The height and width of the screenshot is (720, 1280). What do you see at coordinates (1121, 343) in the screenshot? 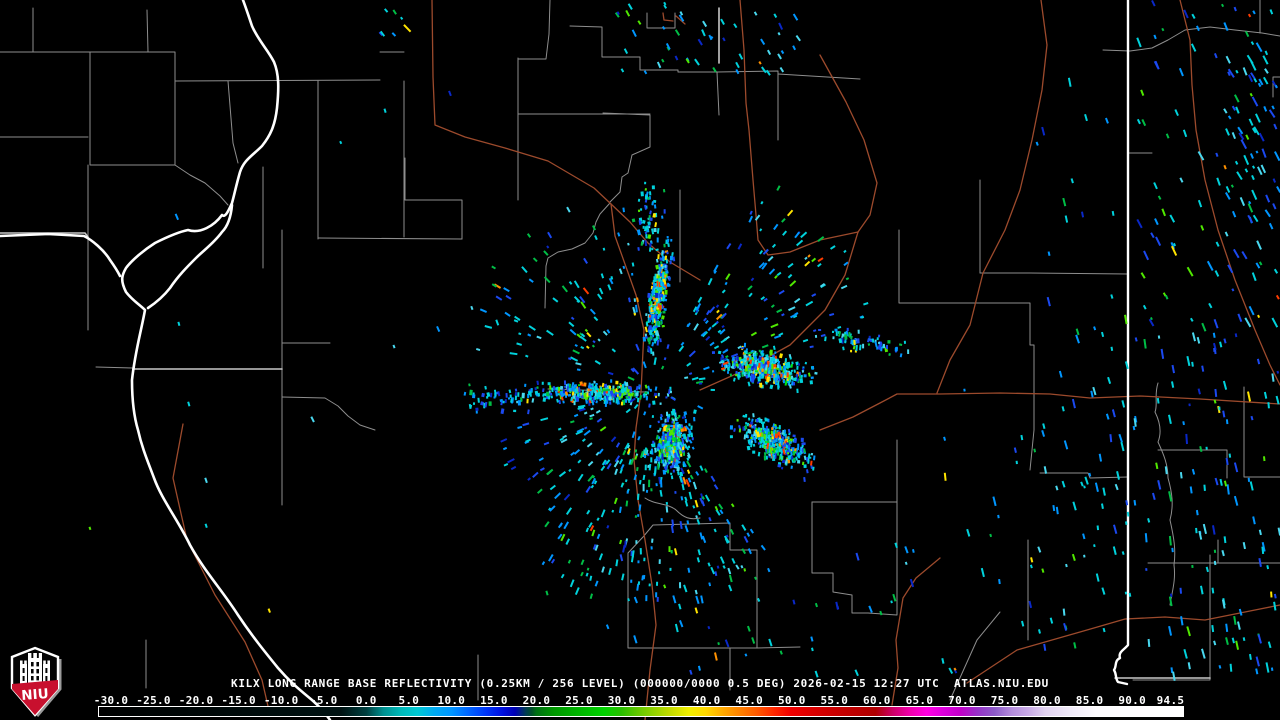
I see `state-border-wabash` at bounding box center [1121, 343].